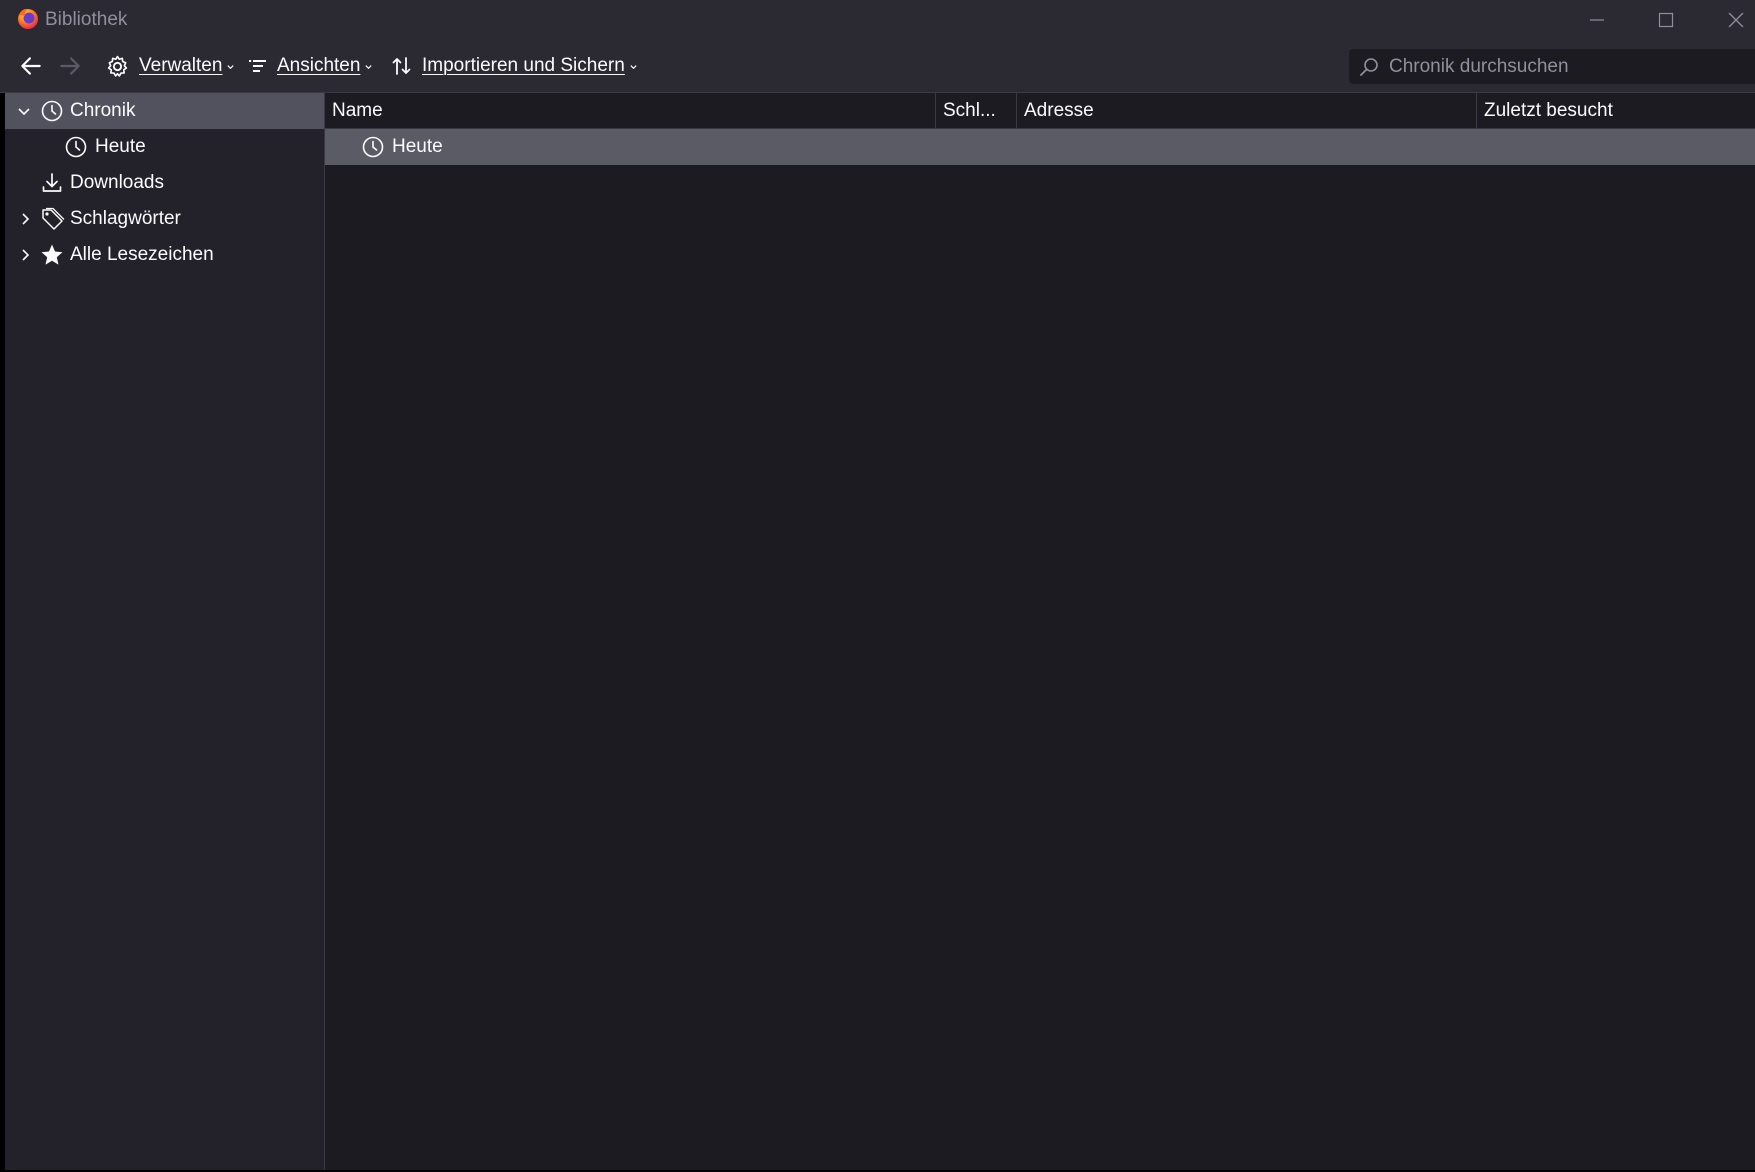 Image resolution: width=1755 pixels, height=1172 pixels. I want to click on title-bar: Bibliothek, so click(877, 20).